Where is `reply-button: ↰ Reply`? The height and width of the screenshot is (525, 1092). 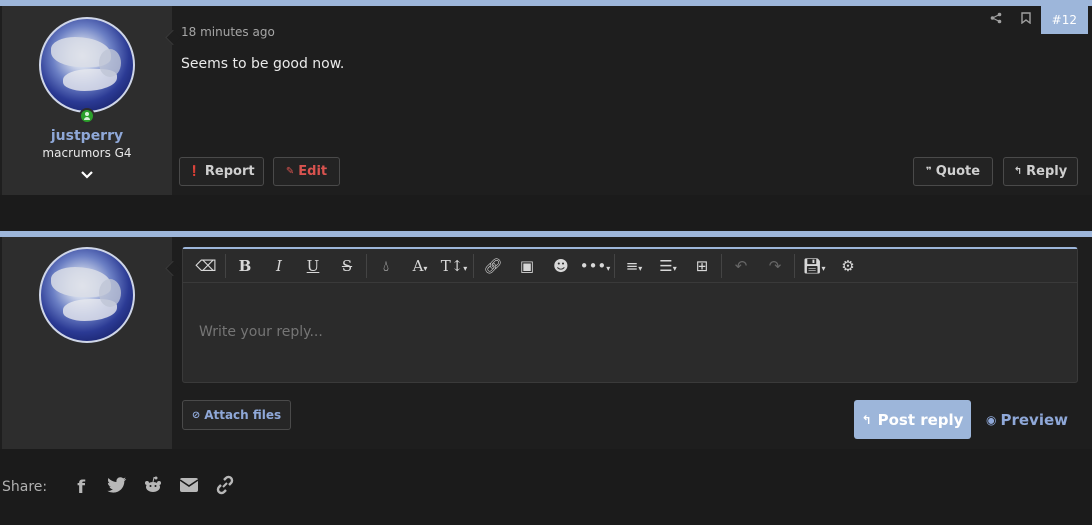
reply-button: ↰ Reply is located at coordinates (1040, 171).